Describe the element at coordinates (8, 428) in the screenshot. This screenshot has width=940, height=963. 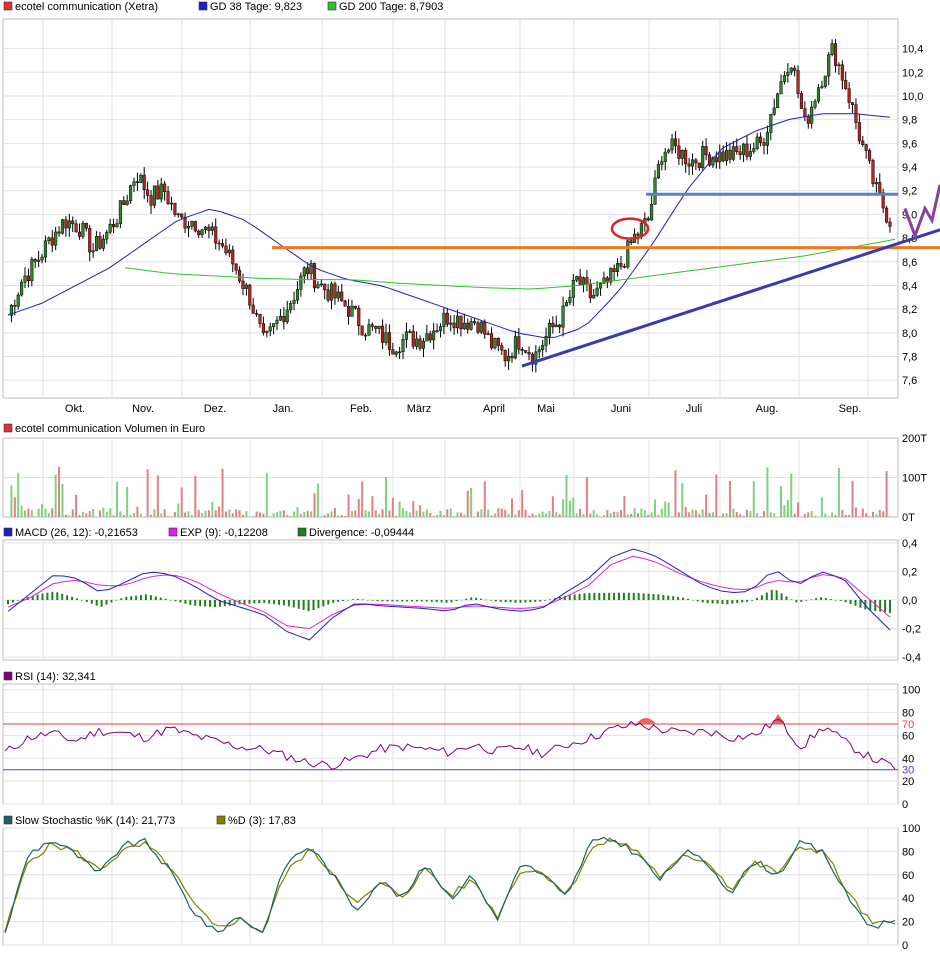
I see `volume-legend-swatch` at that location.